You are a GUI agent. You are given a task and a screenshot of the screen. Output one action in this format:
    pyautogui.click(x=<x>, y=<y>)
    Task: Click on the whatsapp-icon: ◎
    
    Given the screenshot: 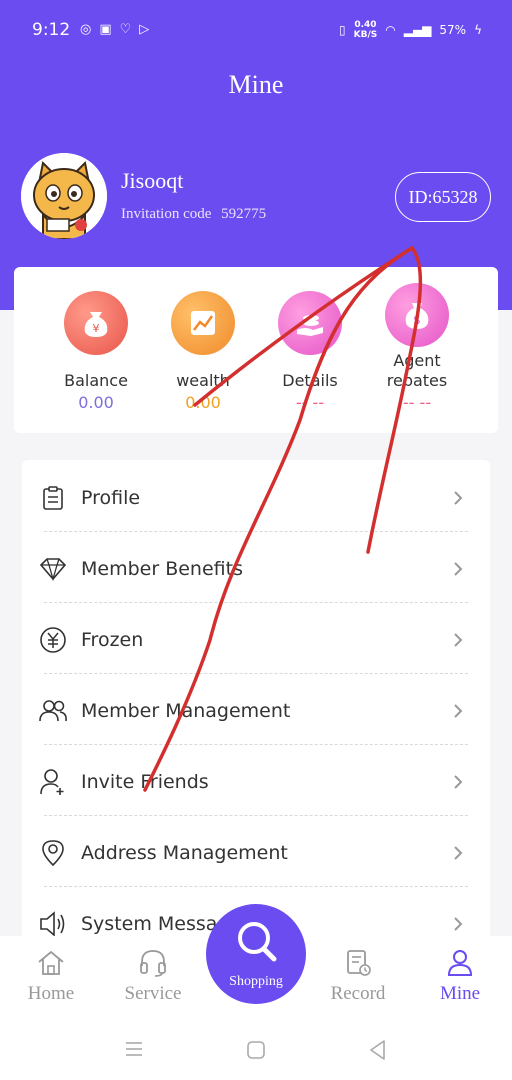 What is the action you would take?
    pyautogui.click(x=86, y=29)
    